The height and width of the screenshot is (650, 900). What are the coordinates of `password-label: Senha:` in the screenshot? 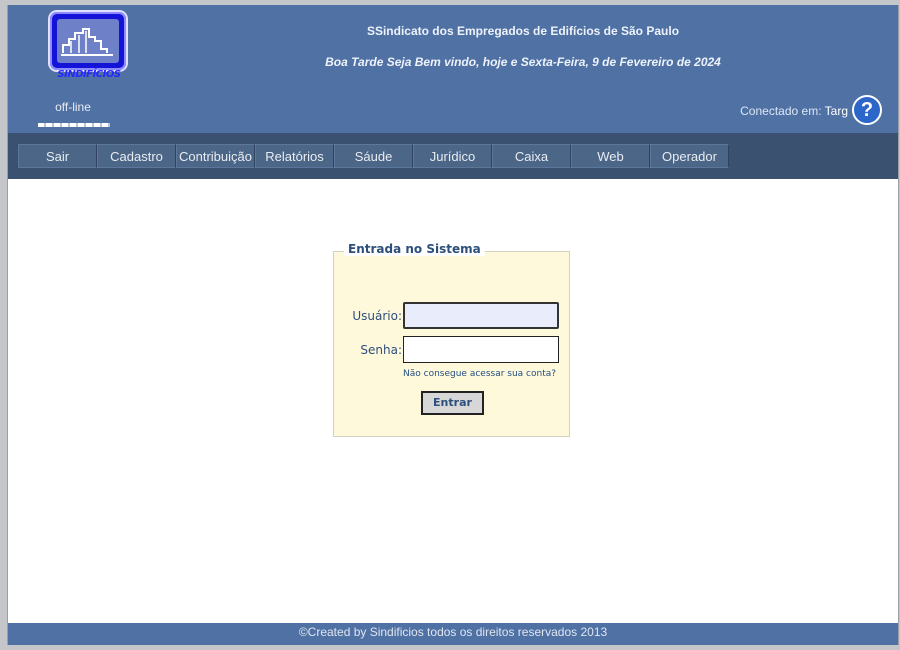 It's located at (381, 350).